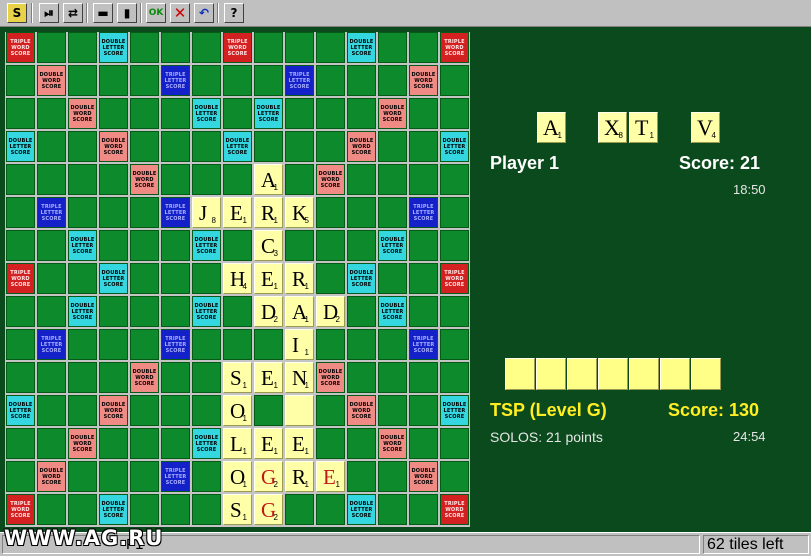  I want to click on cancel-button: ✕, so click(180, 13).